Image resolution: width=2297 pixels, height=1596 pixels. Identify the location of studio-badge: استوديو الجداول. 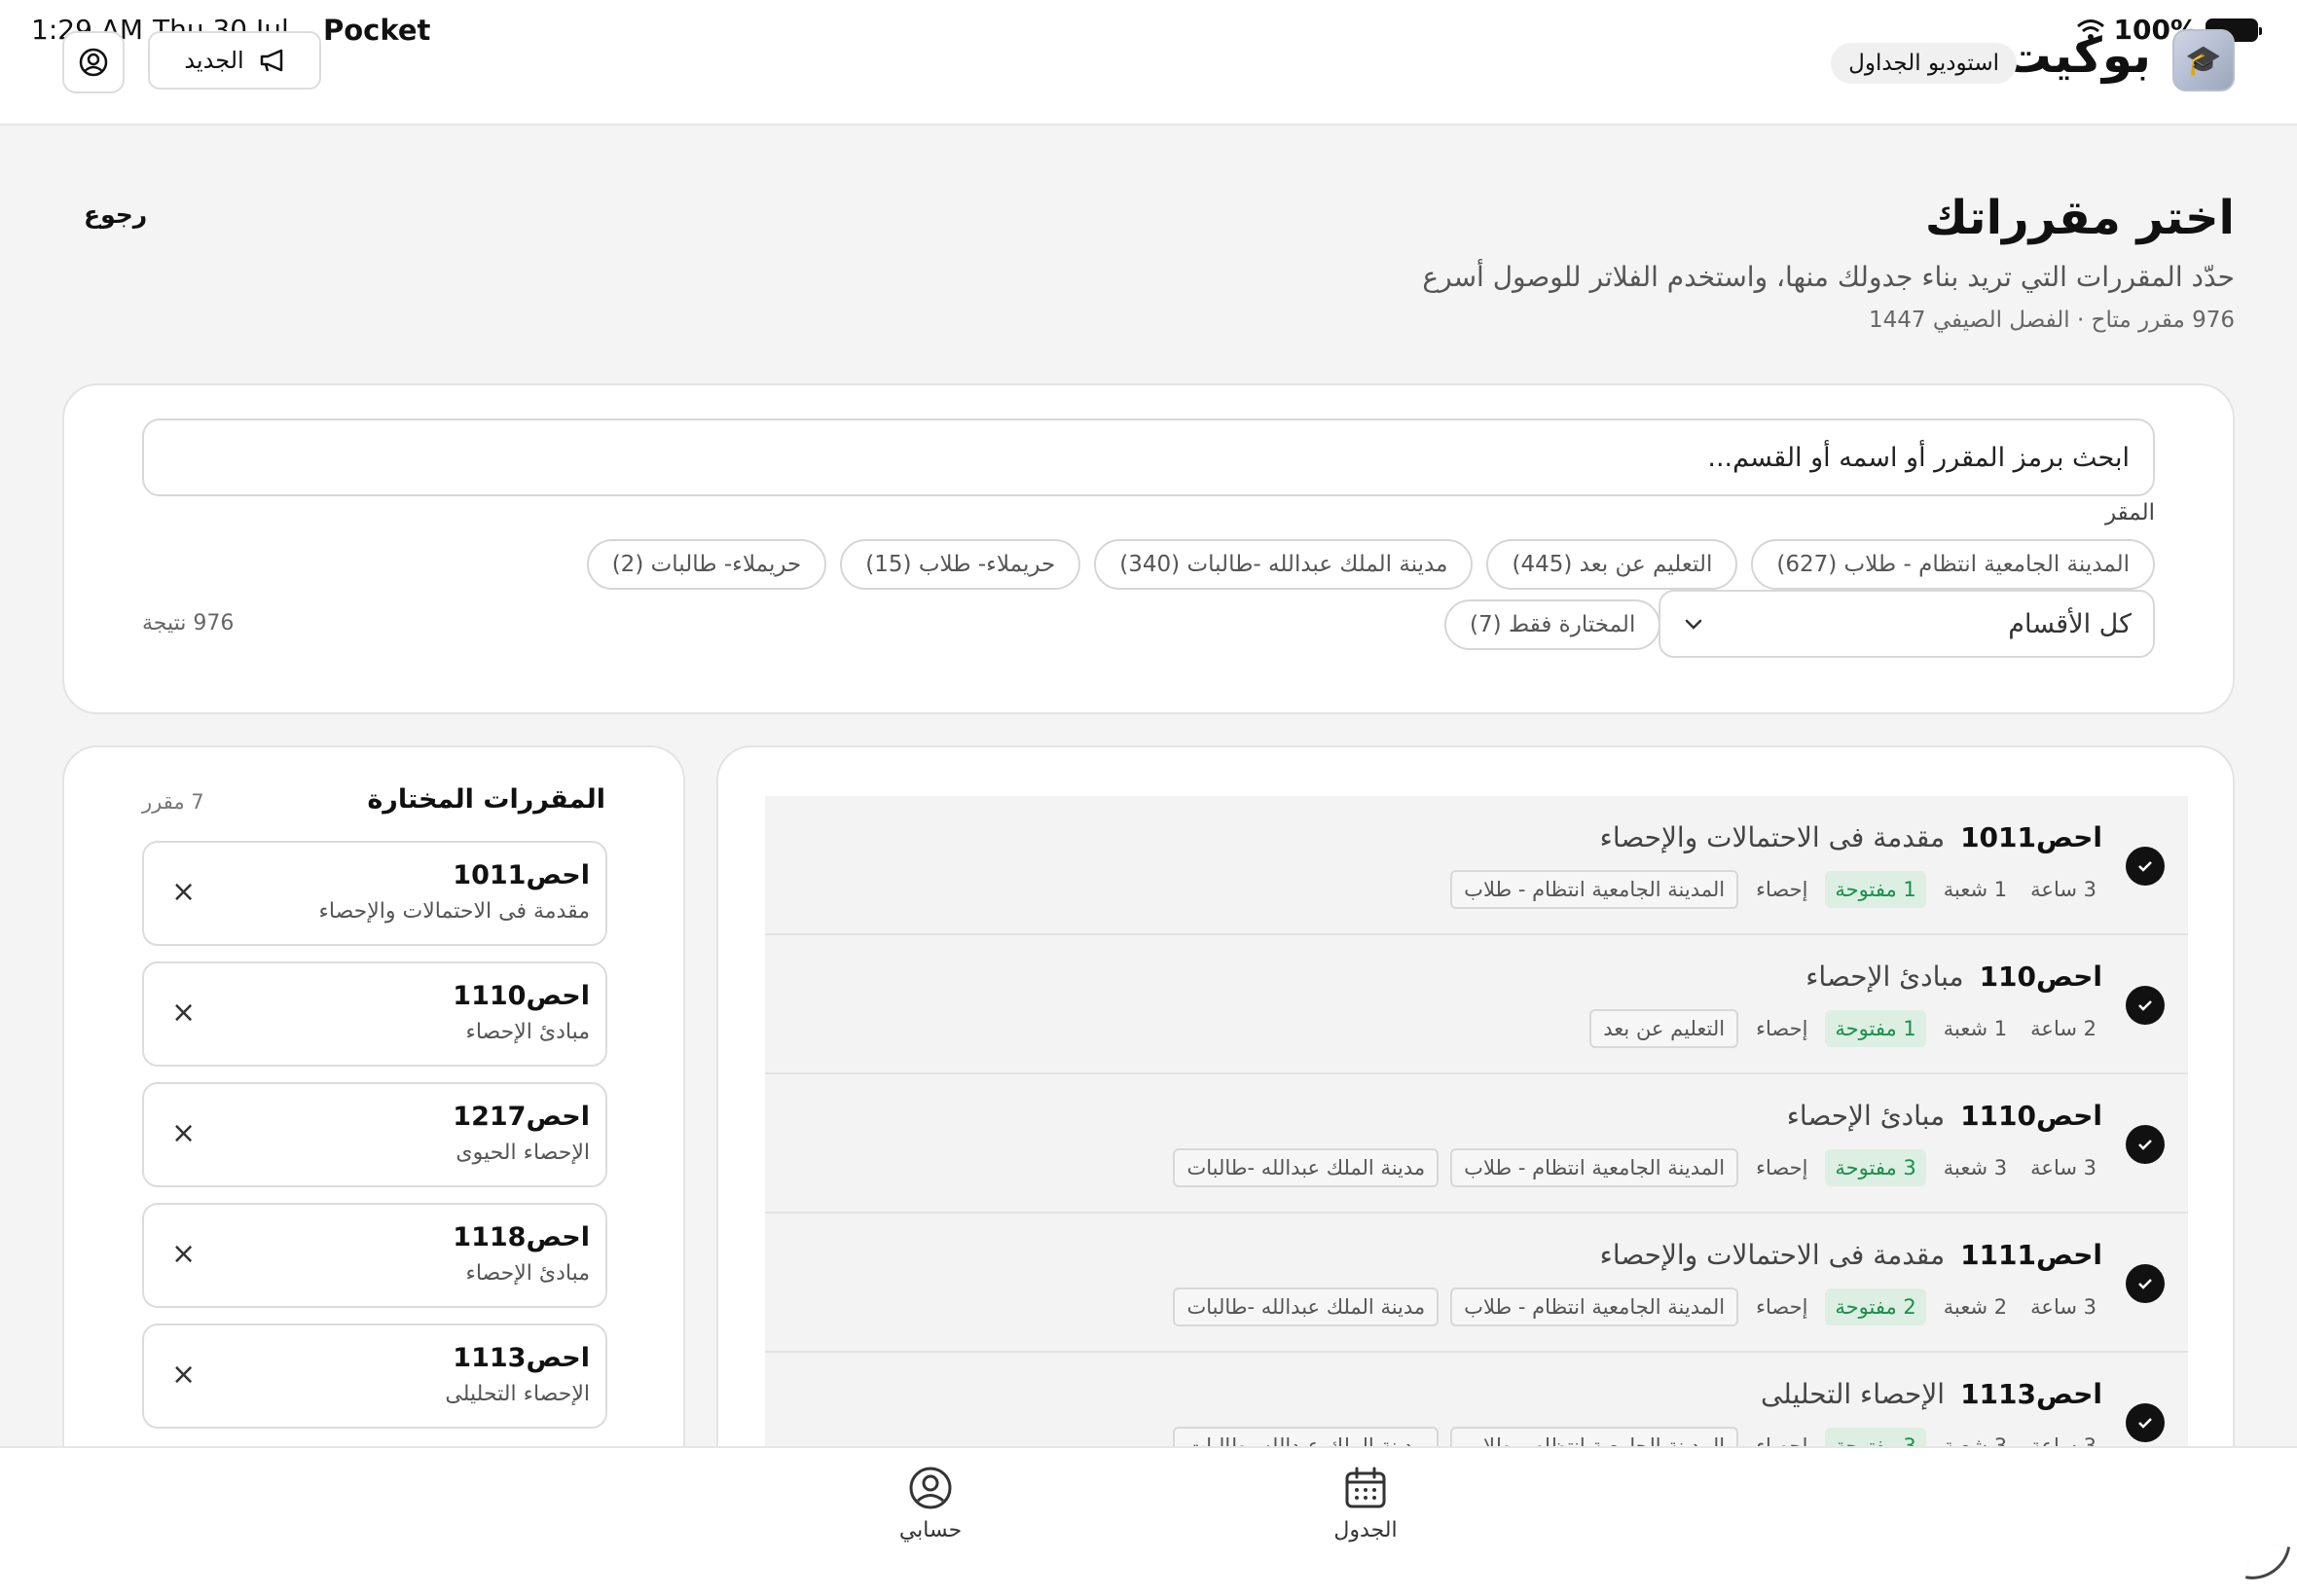
(1924, 63).